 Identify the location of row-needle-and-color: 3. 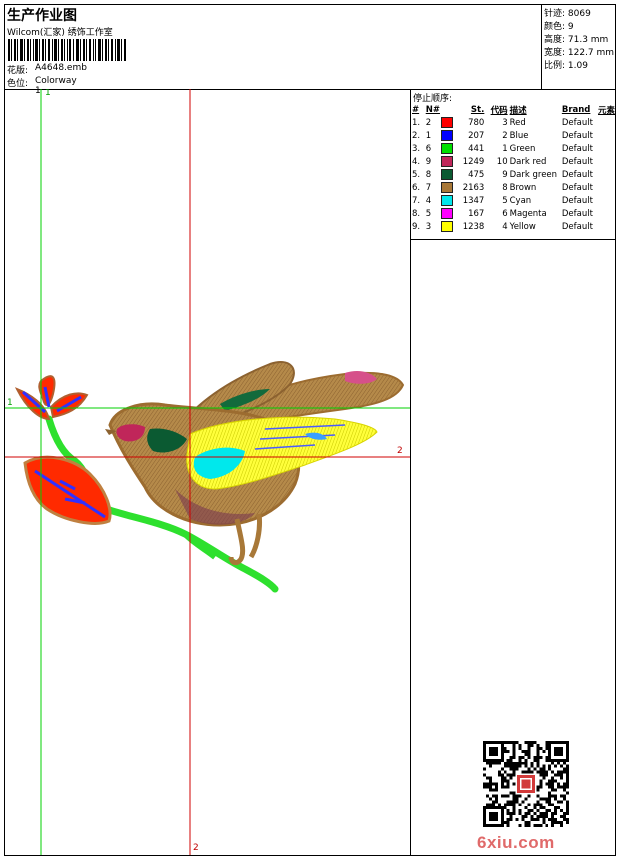
(439, 226).